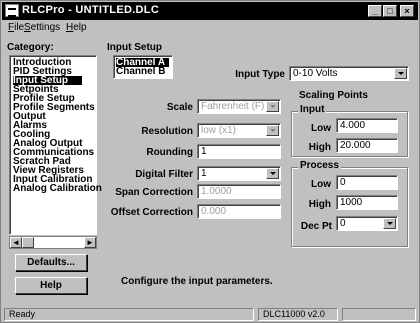  What do you see at coordinates (57, 189) in the screenshot?
I see `category-item: Analog Calibration` at bounding box center [57, 189].